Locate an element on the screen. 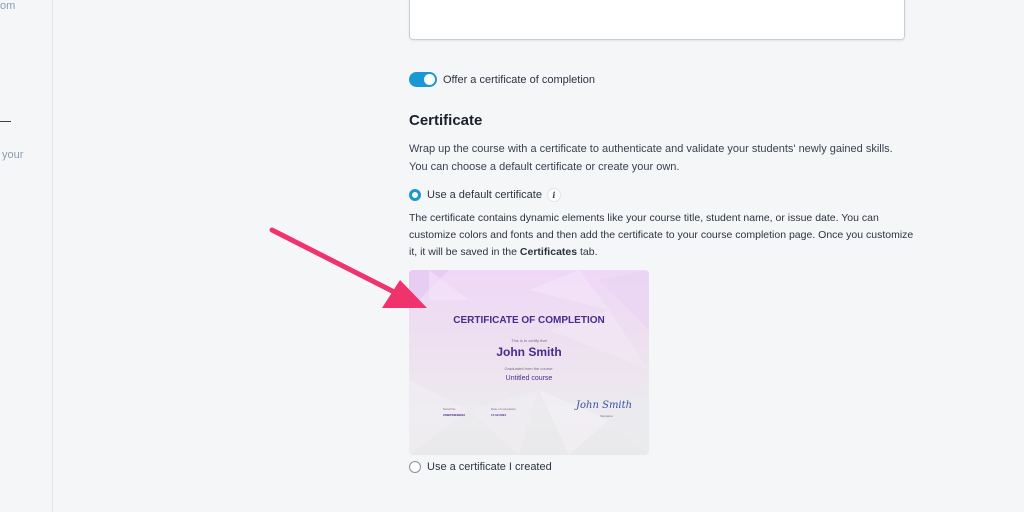 The image size is (1024, 512). certificates-tab-mention: Certificates is located at coordinates (548, 252).